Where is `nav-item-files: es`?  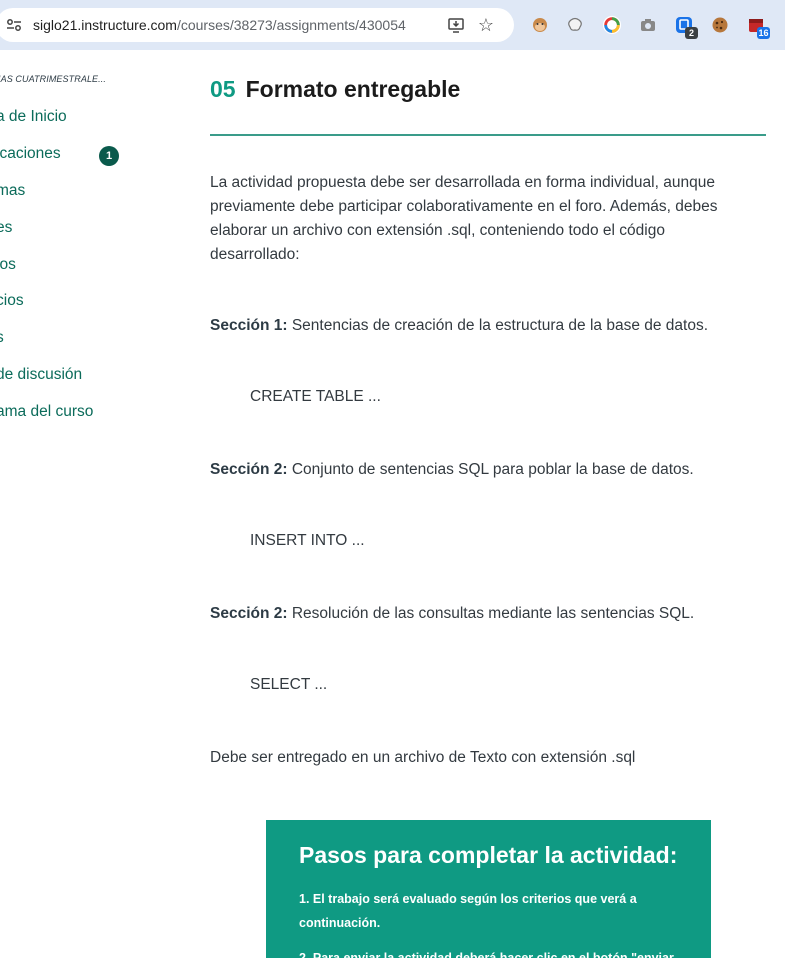
nav-item-files: es is located at coordinates (6, 228).